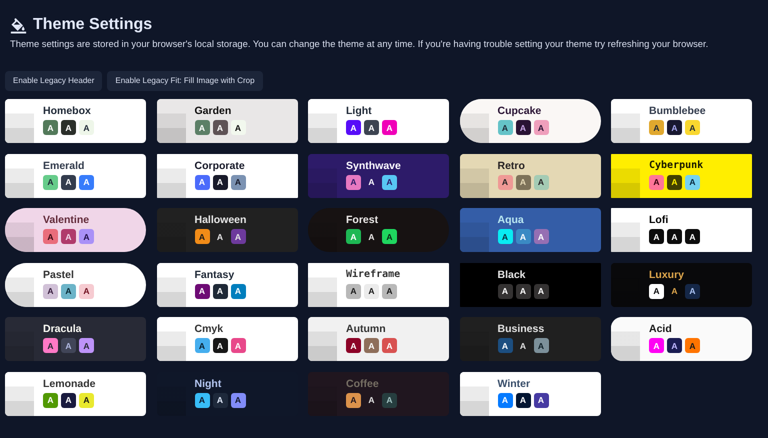  I want to click on theme-card: Forest A A A, so click(378, 230).